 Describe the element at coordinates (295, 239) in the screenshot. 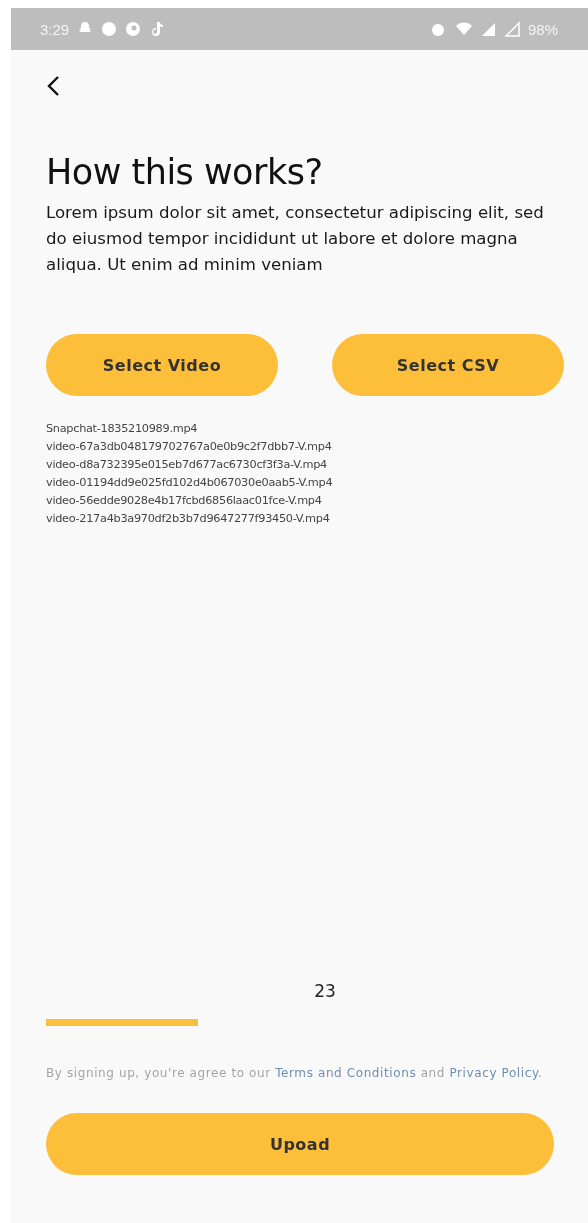

I see `description-text: Lorem ipsum dolor sit amet, consectetur adipiscing elit, sed do eiusmod tempor incididunt ut labore et dolore magna aliqua. Ut enim ad minim veniam` at that location.